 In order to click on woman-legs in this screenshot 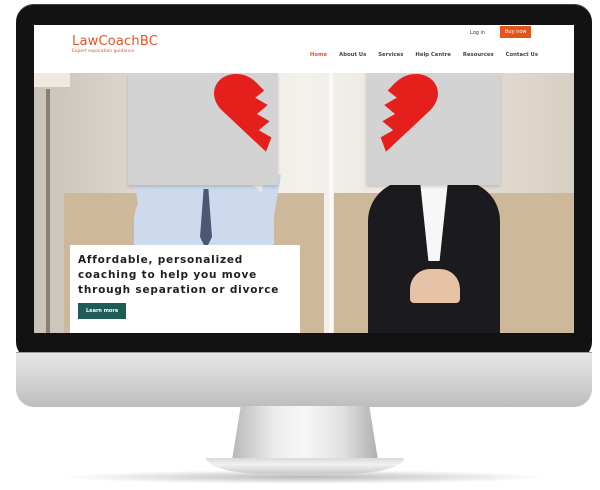, I will do `click(435, 286)`.